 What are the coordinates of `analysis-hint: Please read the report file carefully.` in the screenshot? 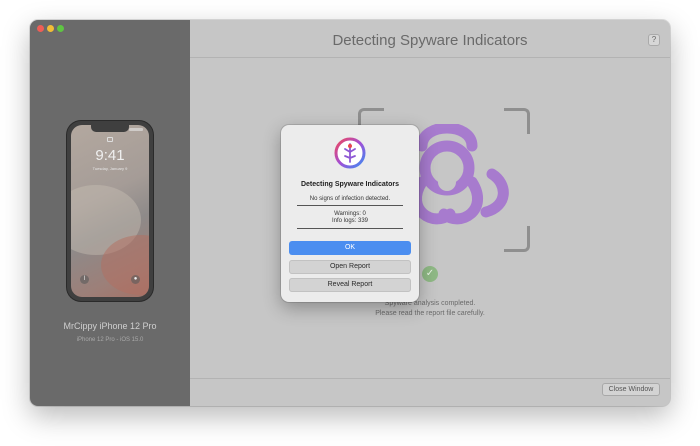 It's located at (430, 313).